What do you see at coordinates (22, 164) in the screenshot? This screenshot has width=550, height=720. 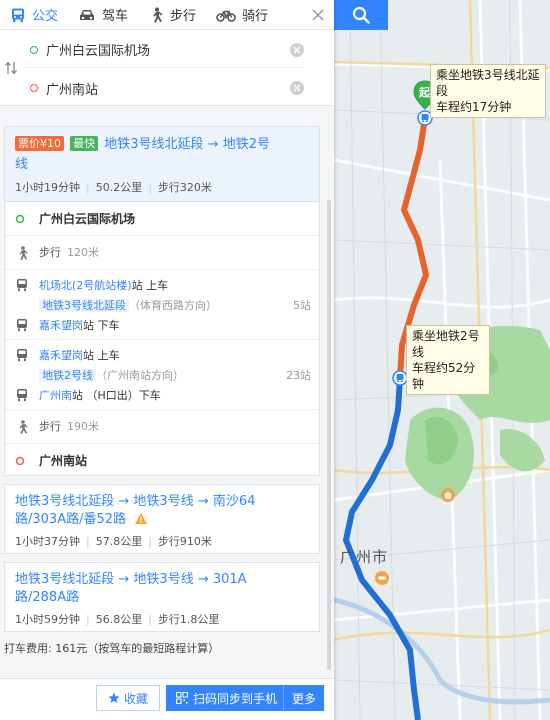 I see `route-1-title-line2: 线` at bounding box center [22, 164].